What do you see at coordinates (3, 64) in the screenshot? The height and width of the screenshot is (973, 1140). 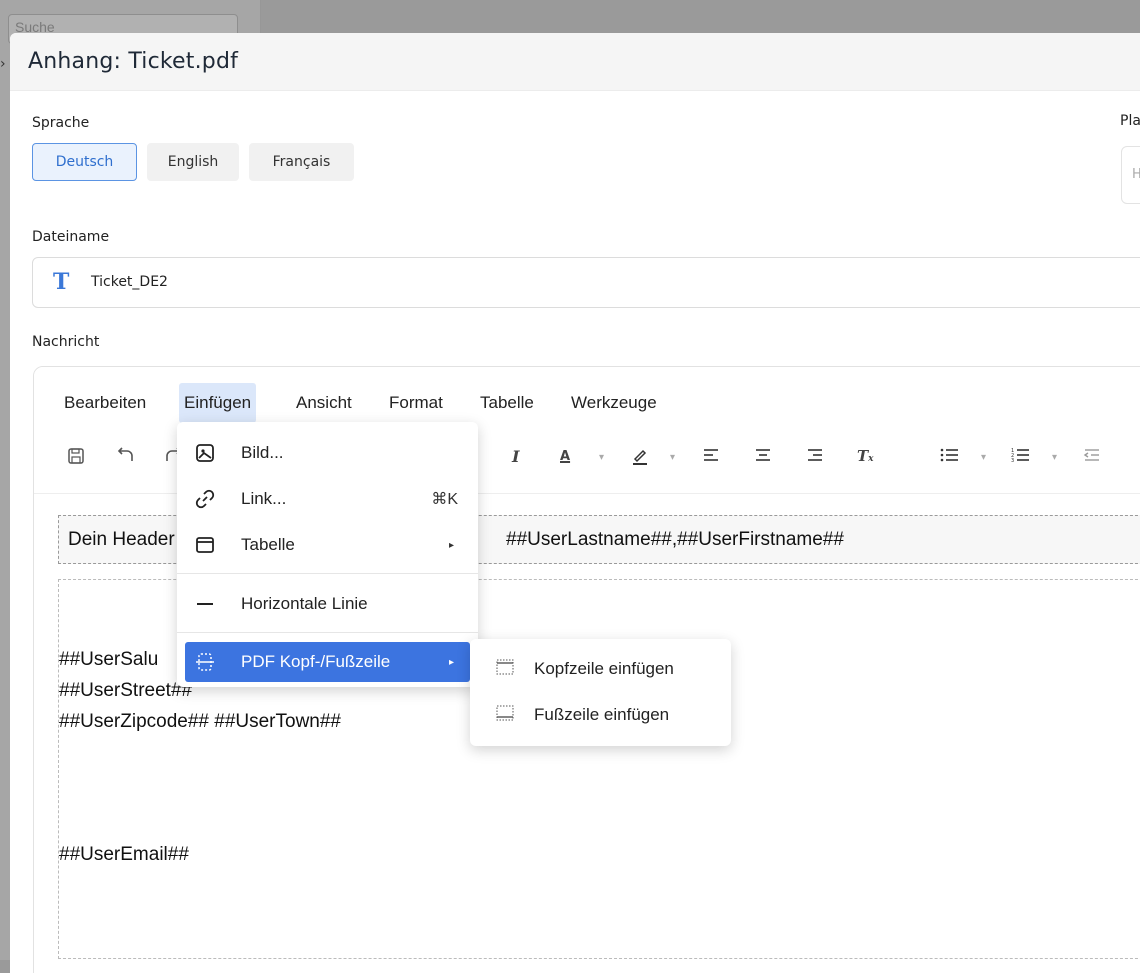 I see `collapse-chevron-icon: ›` at bounding box center [3, 64].